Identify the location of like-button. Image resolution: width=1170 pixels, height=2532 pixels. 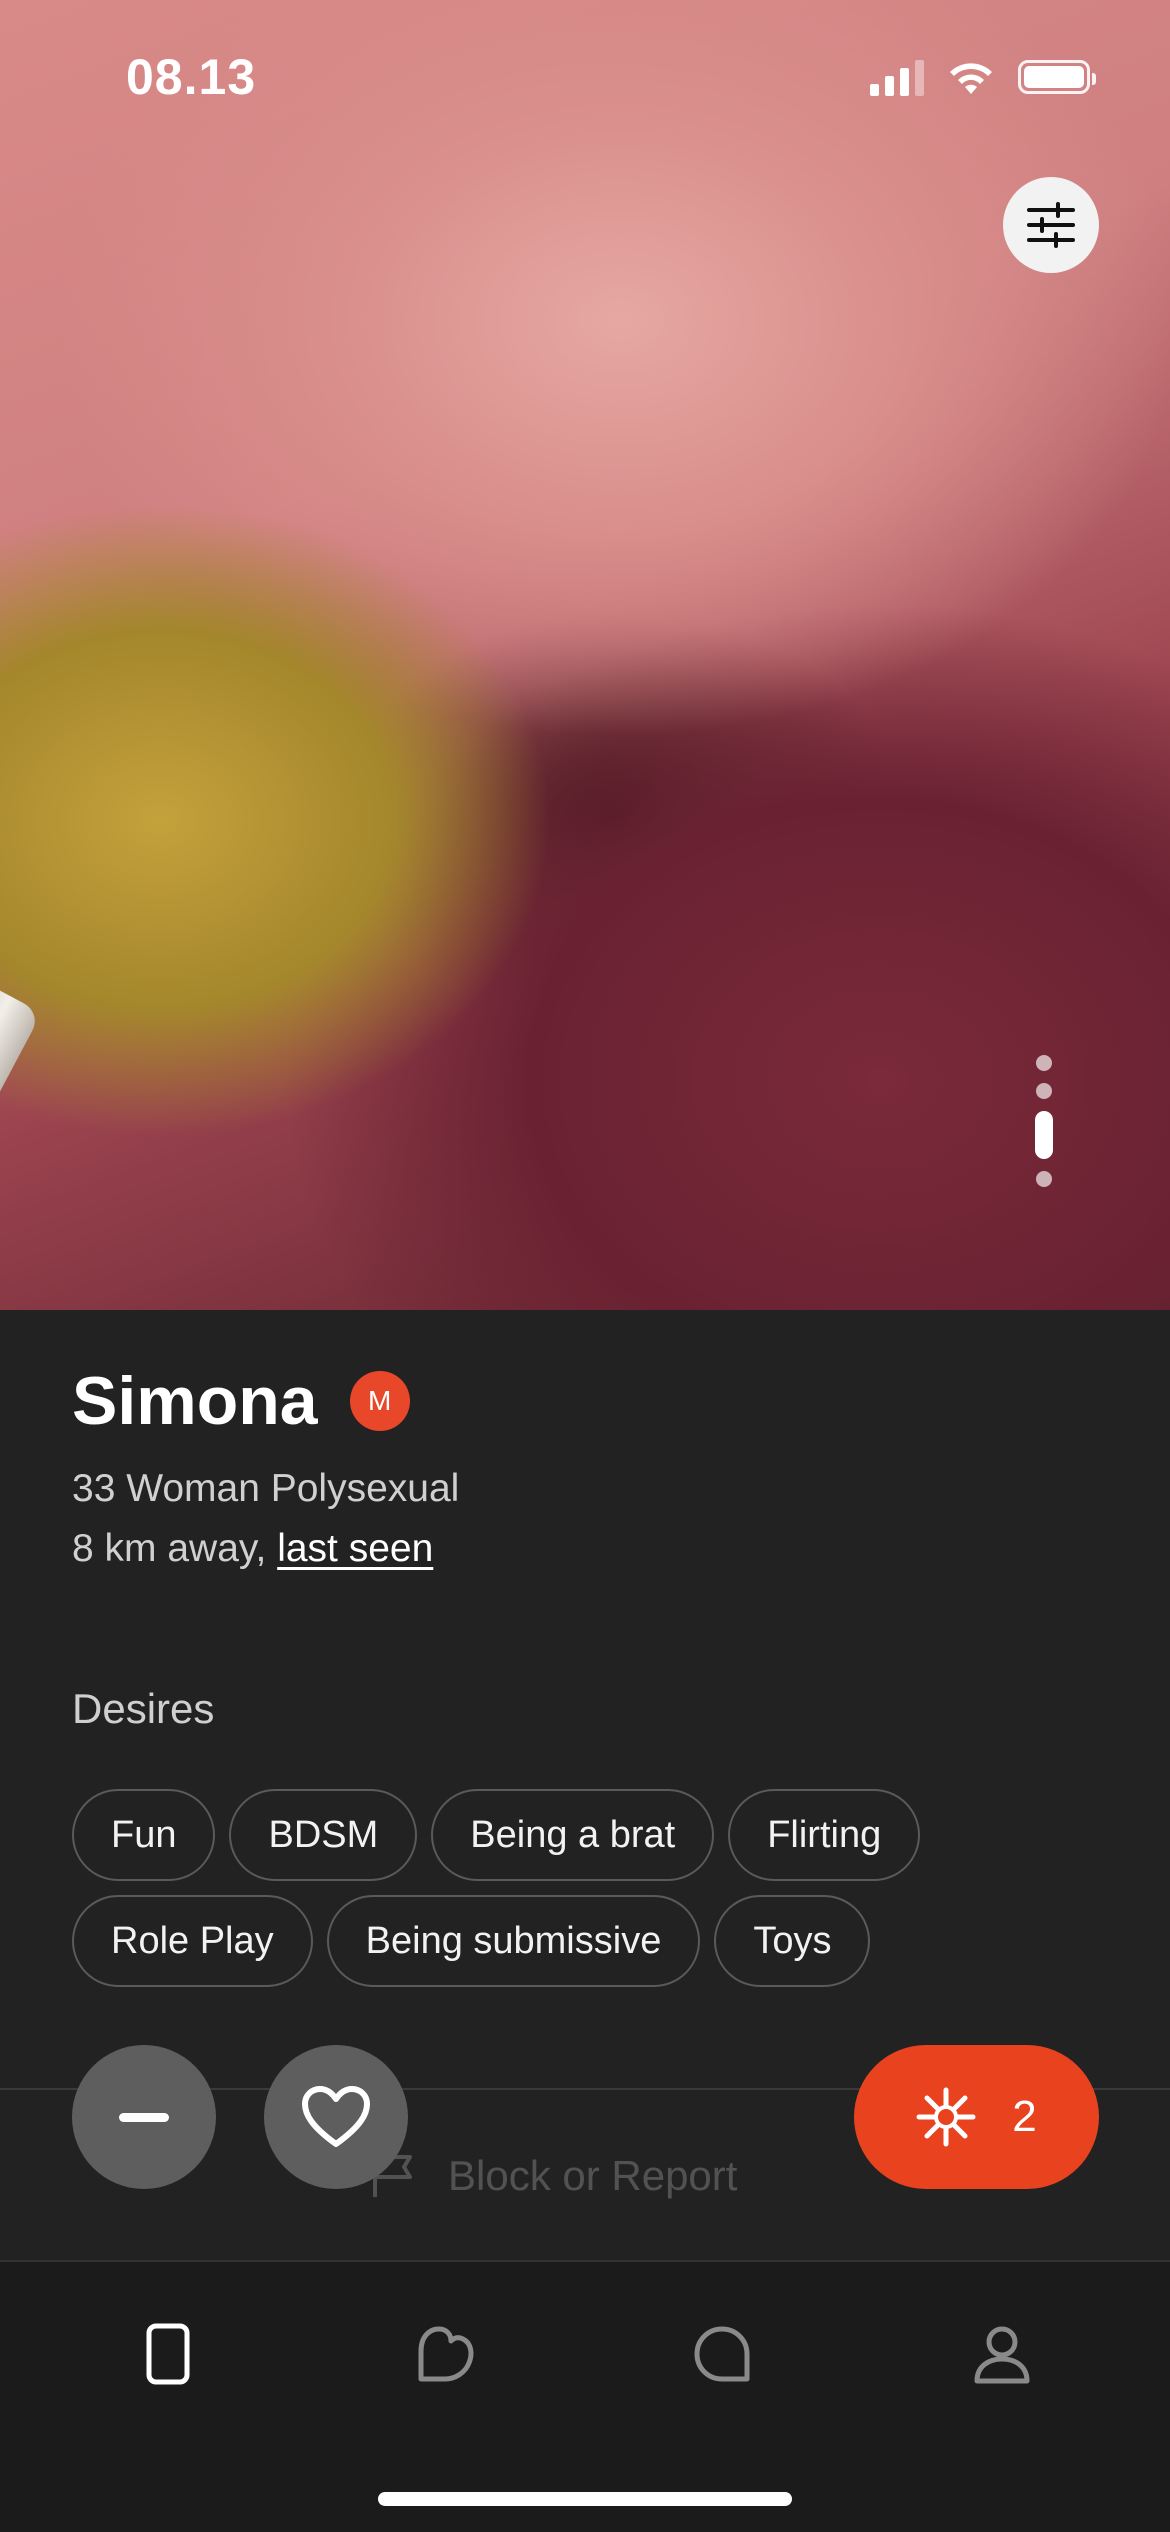
(336, 2117).